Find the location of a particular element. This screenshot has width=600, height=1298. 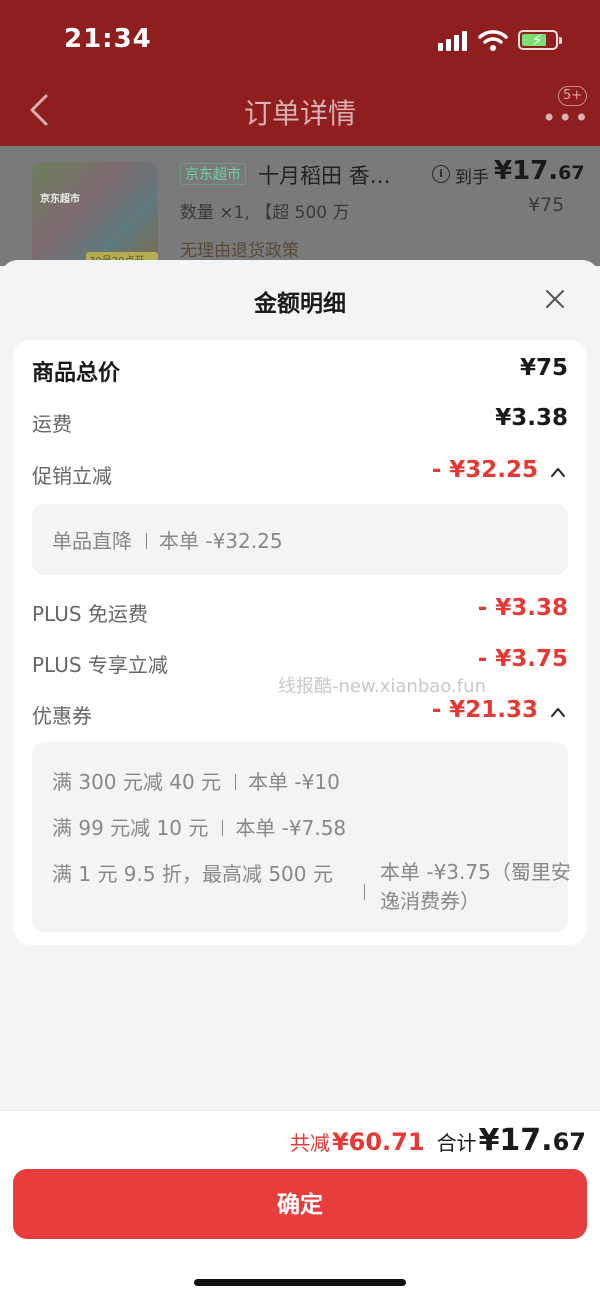

total-label: 合计 is located at coordinates (456, 1143).